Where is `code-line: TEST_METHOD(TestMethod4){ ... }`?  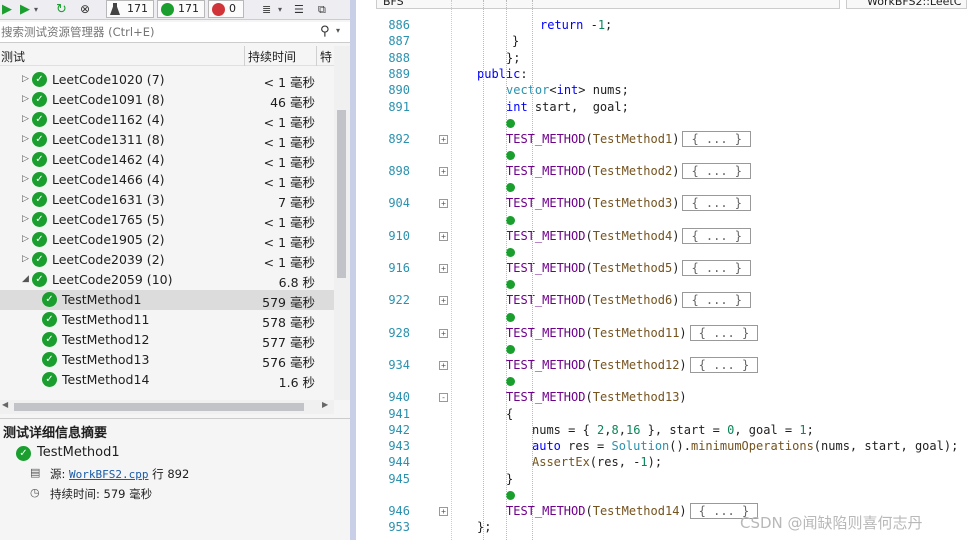 code-line: TEST_METHOD(TestMethod4){ ... } is located at coordinates (629, 235).